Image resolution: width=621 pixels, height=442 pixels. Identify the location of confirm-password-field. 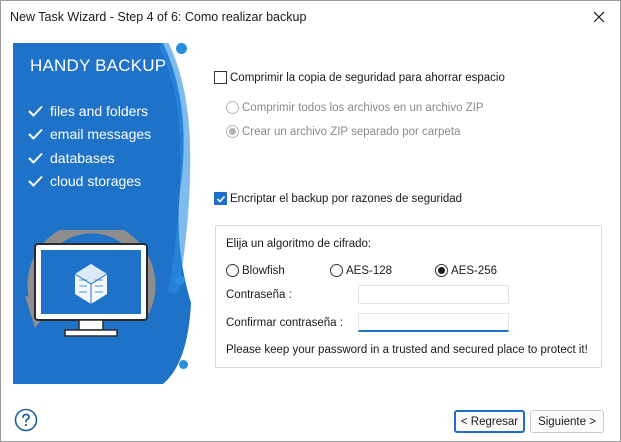
(433, 322).